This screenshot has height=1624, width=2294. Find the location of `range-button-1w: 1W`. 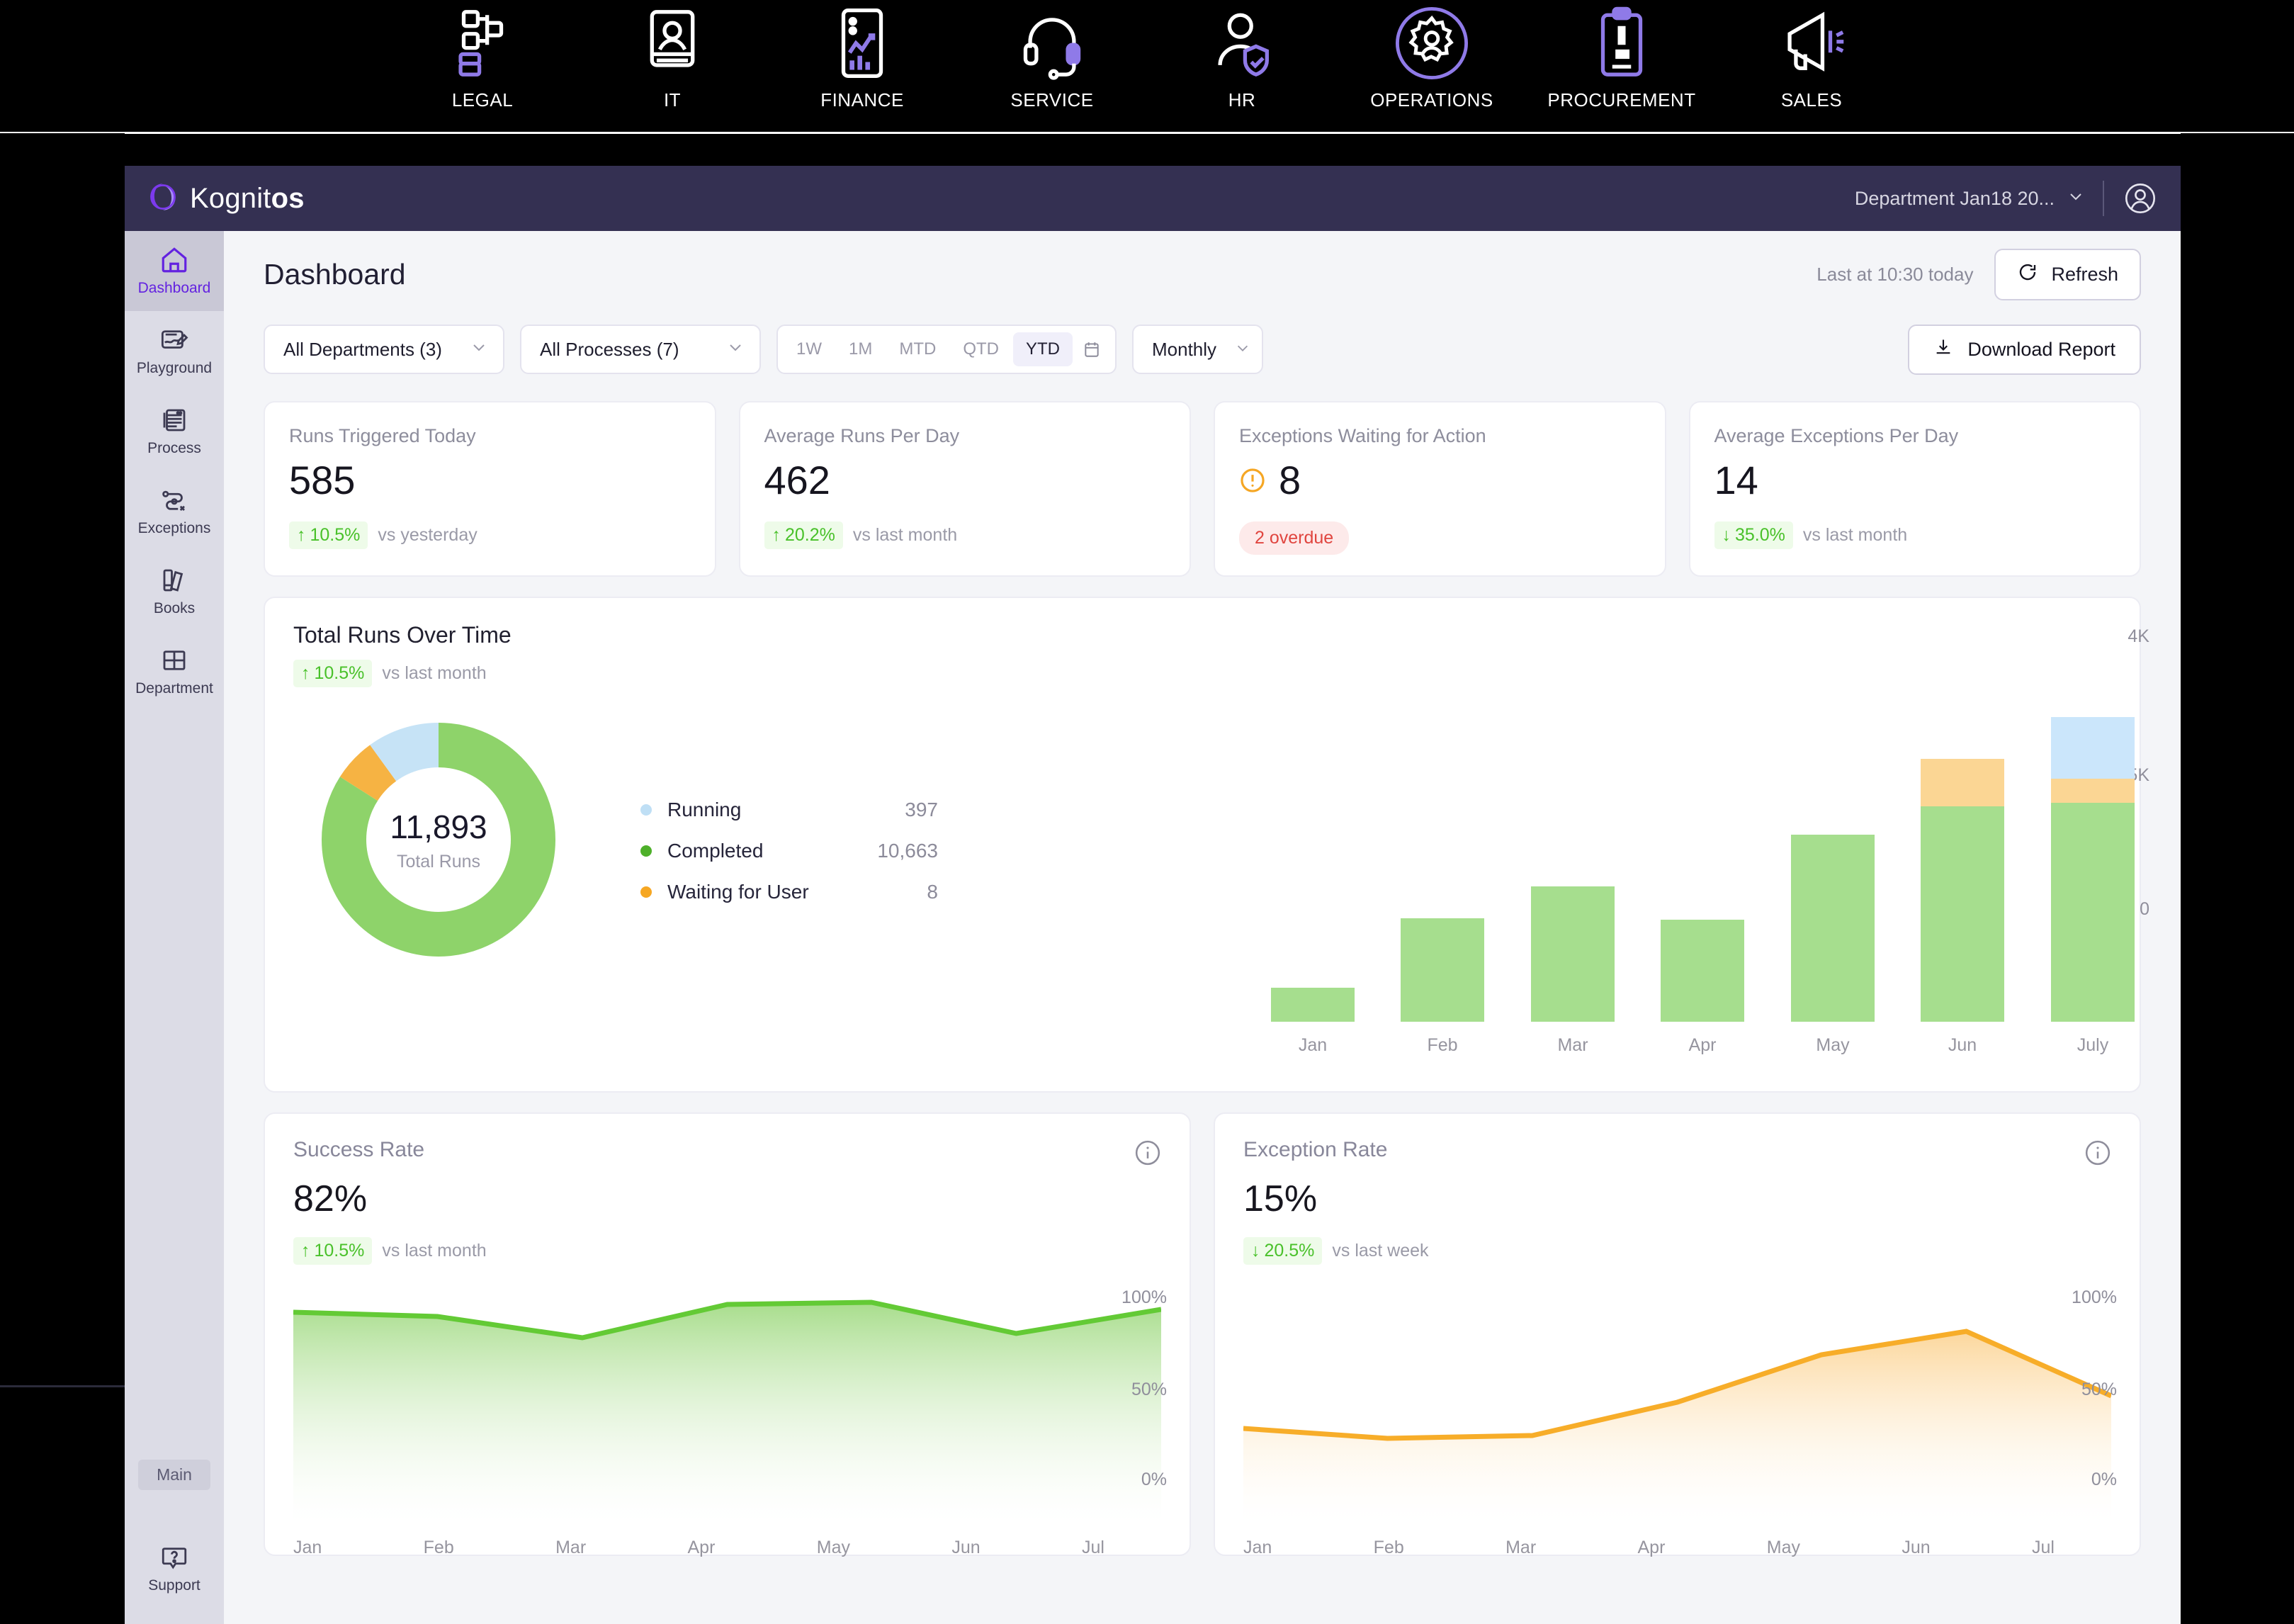

range-button-1w: 1W is located at coordinates (809, 349).